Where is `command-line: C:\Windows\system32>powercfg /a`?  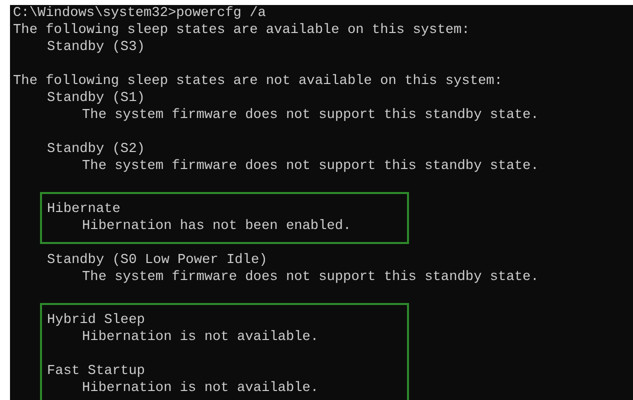 command-line: C:\Windows\system32>powercfg /a is located at coordinates (139, 13).